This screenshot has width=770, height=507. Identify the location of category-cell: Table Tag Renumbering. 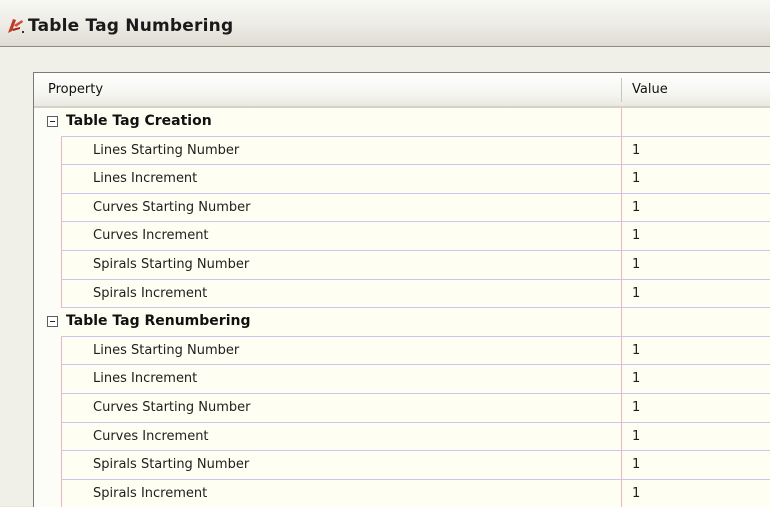
(341, 322).